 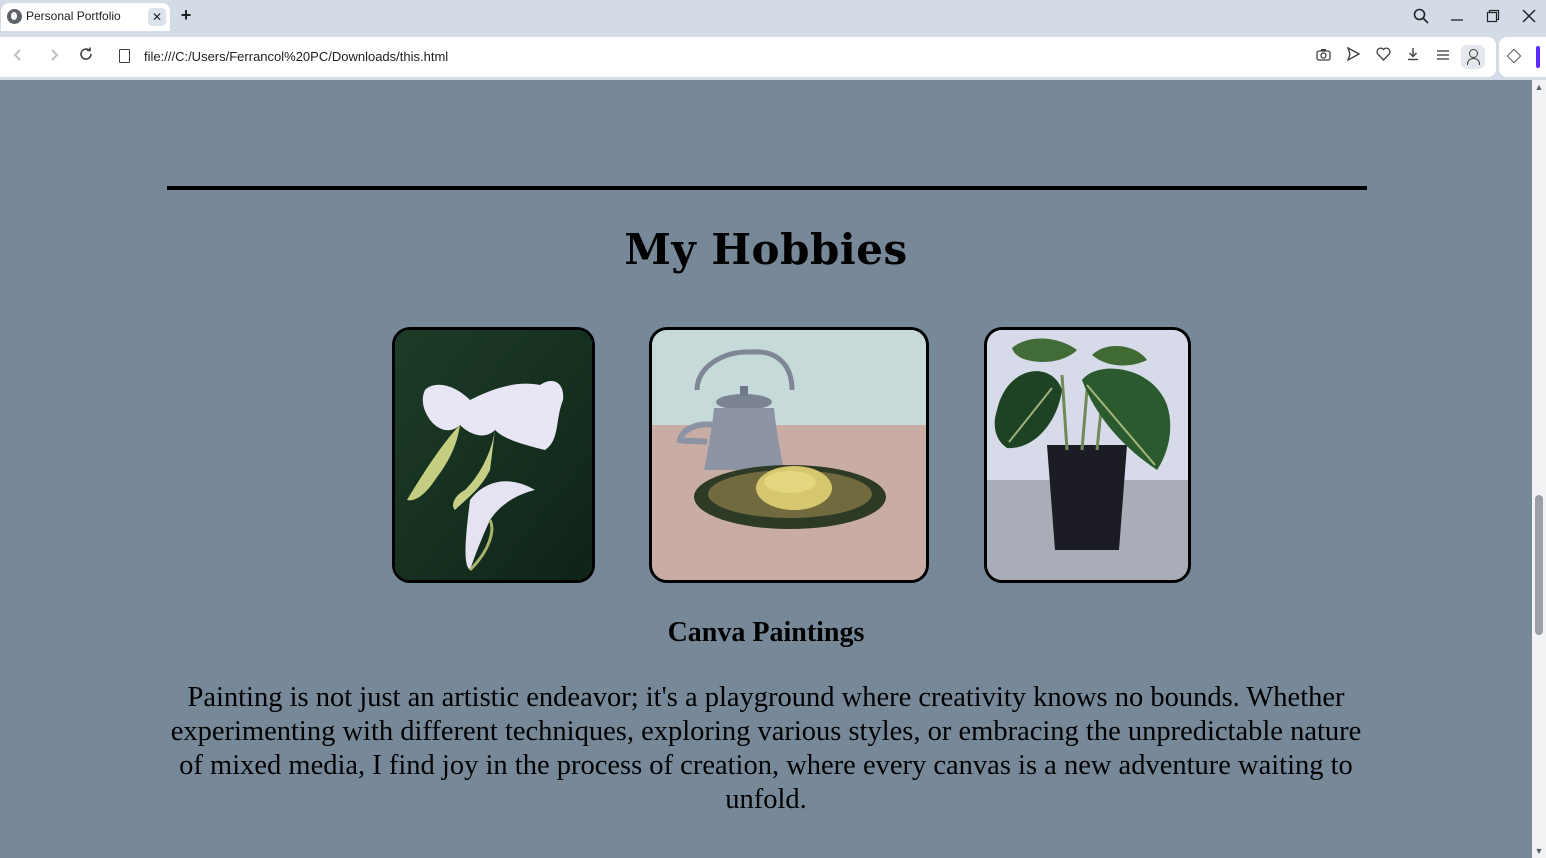 I want to click on send-icon, so click(x=1353, y=56).